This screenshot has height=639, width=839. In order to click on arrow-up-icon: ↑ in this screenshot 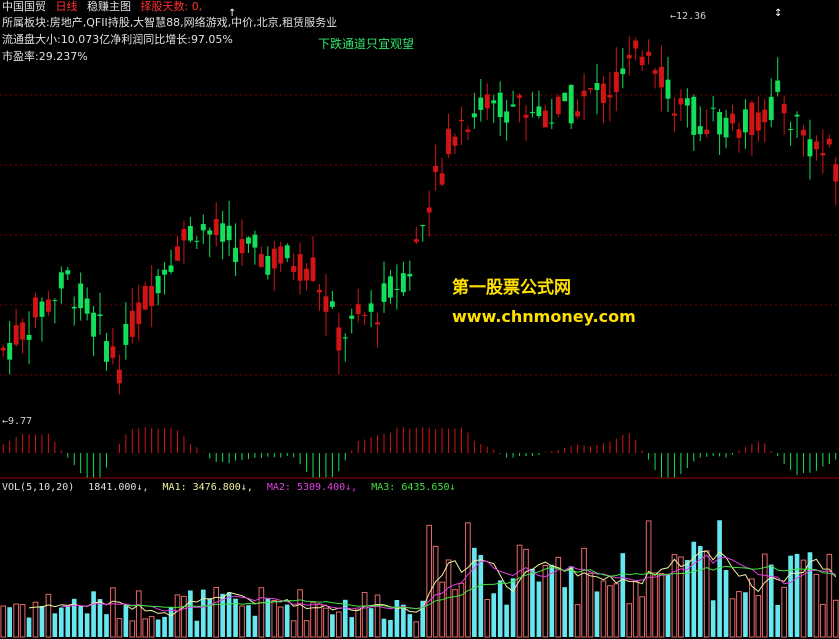, I will do `click(232, 13)`.